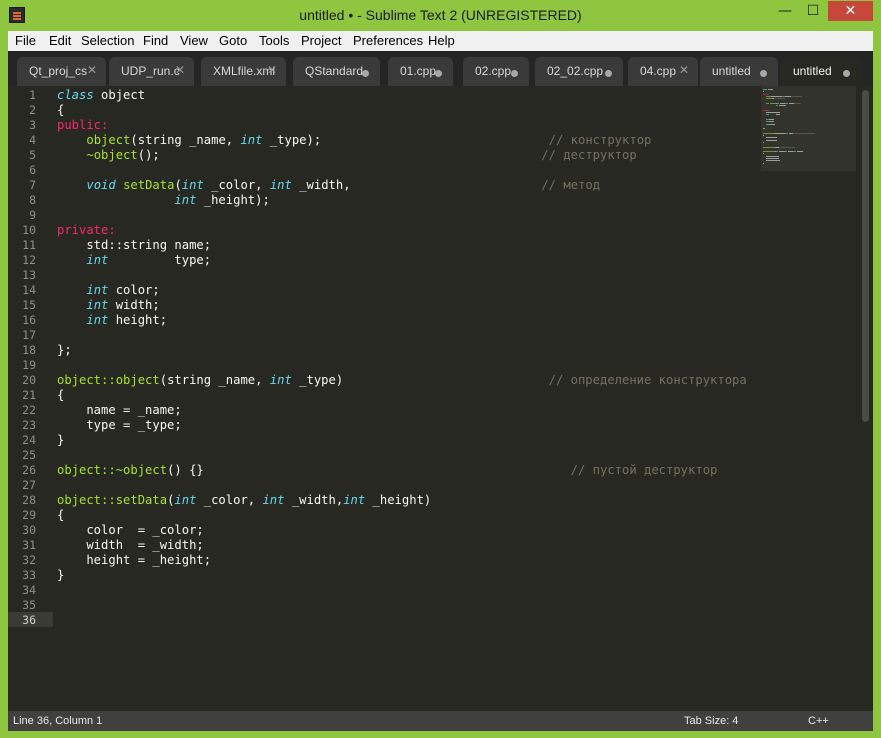 Image resolution: width=881 pixels, height=738 pixels. Describe the element at coordinates (151, 71) in the screenshot. I see `tab-2: UDP_run.c ✕` at that location.